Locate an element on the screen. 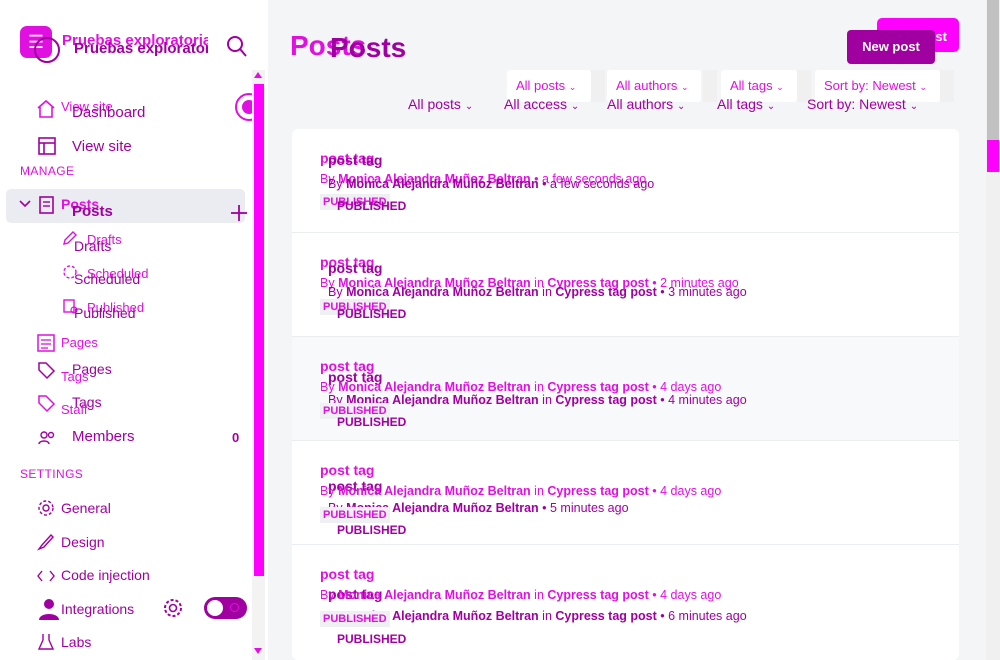  main-scrollbar-thumb is located at coordinates (993, 70).